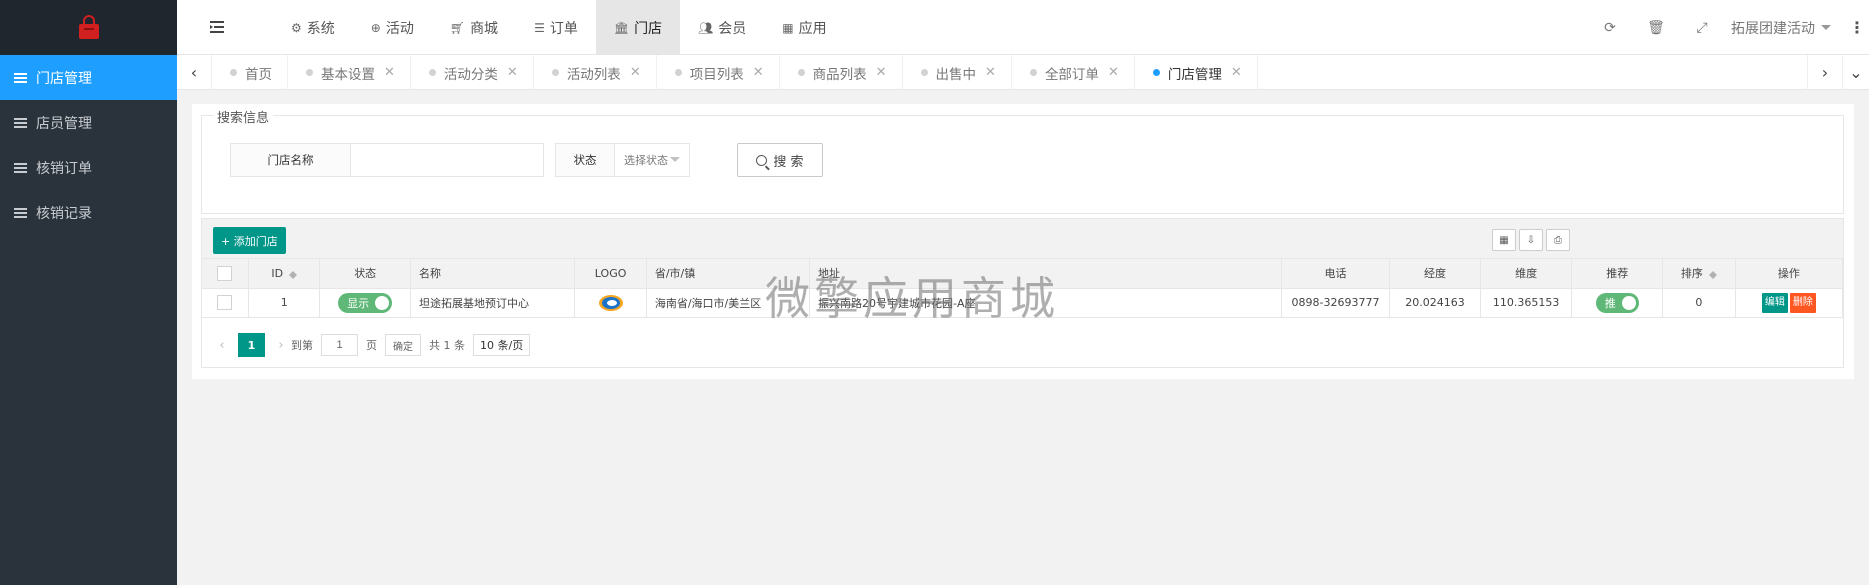 This screenshot has height=585, width=1869. I want to click on top-menu-apps: ▦ 应用, so click(804, 27).